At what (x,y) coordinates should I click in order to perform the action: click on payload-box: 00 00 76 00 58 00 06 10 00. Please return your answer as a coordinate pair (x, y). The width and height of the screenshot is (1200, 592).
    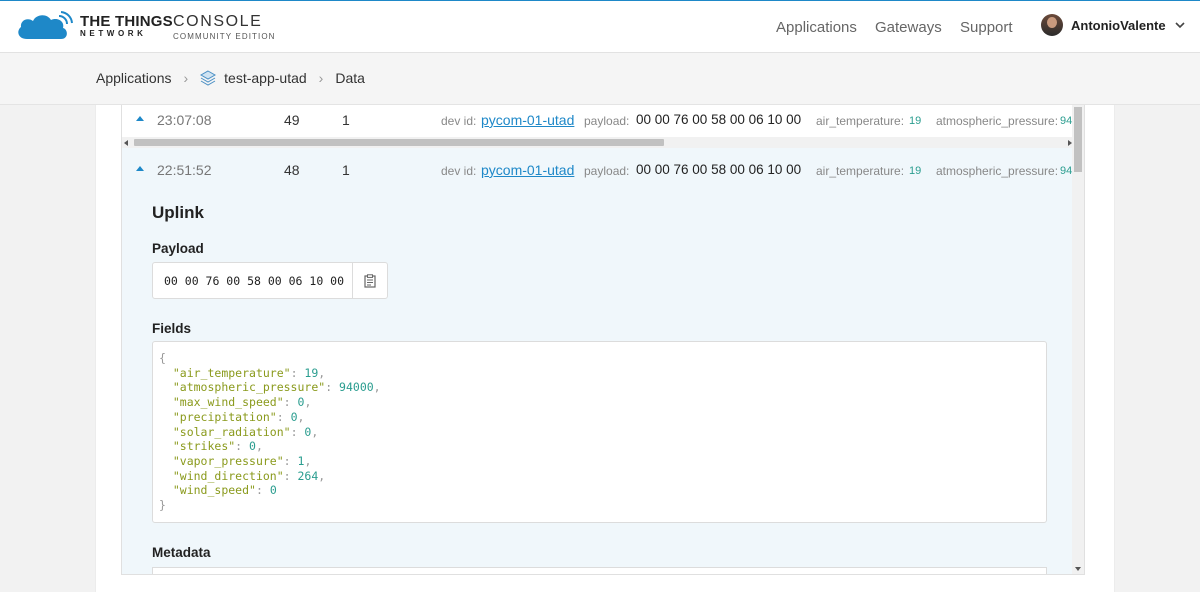
    Looking at the image, I should click on (270, 280).